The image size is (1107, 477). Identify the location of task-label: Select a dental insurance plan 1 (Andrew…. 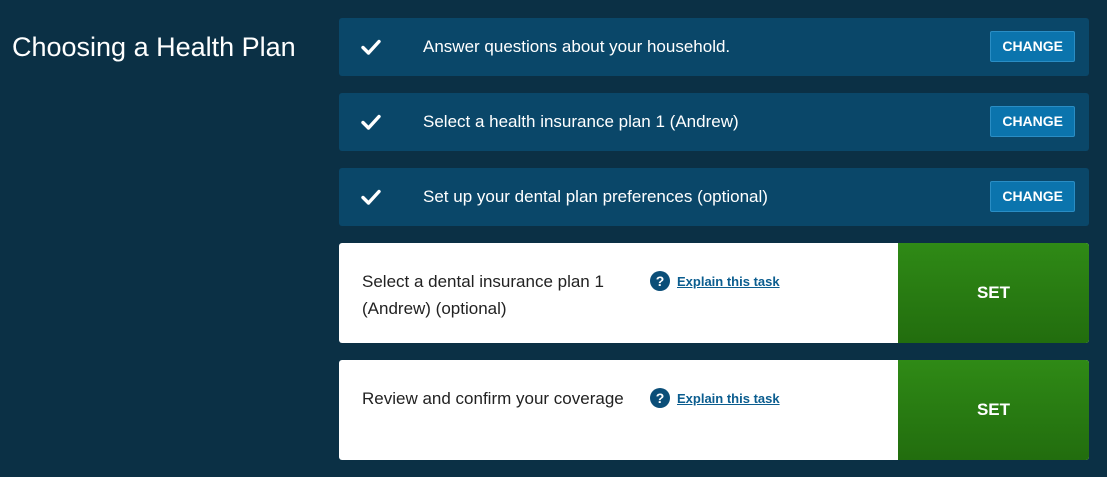
(483, 295).